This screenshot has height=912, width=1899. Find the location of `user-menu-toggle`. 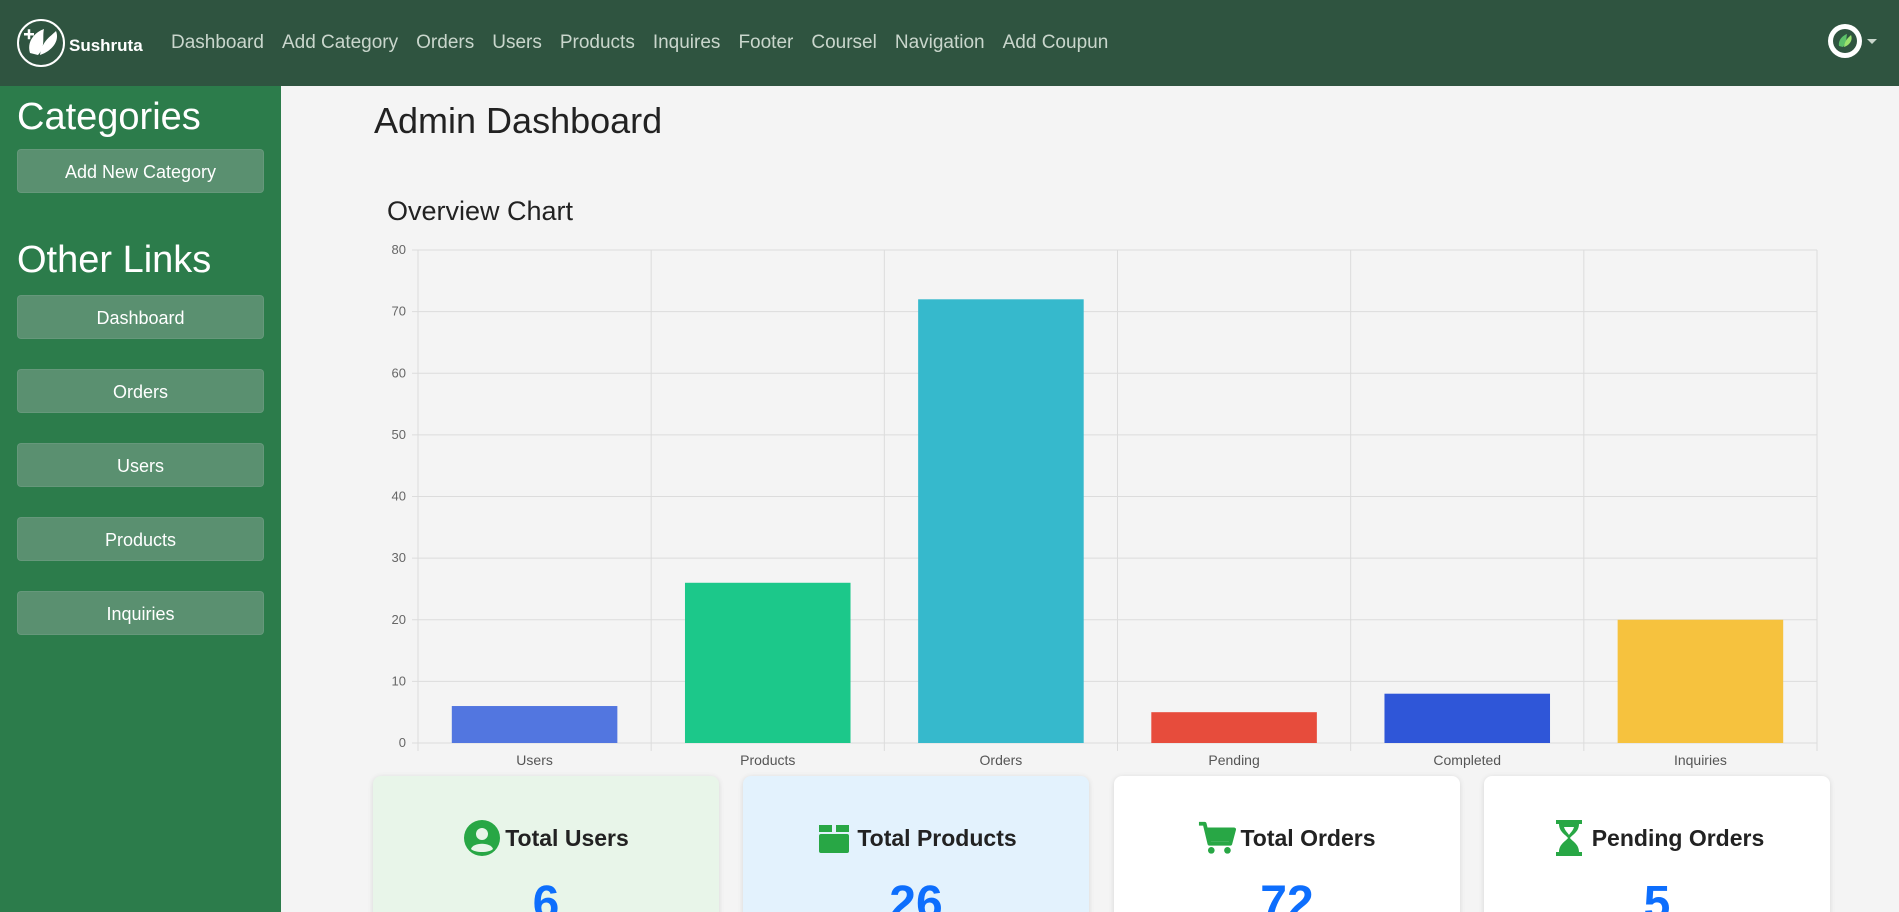

user-menu-toggle is located at coordinates (1852, 41).